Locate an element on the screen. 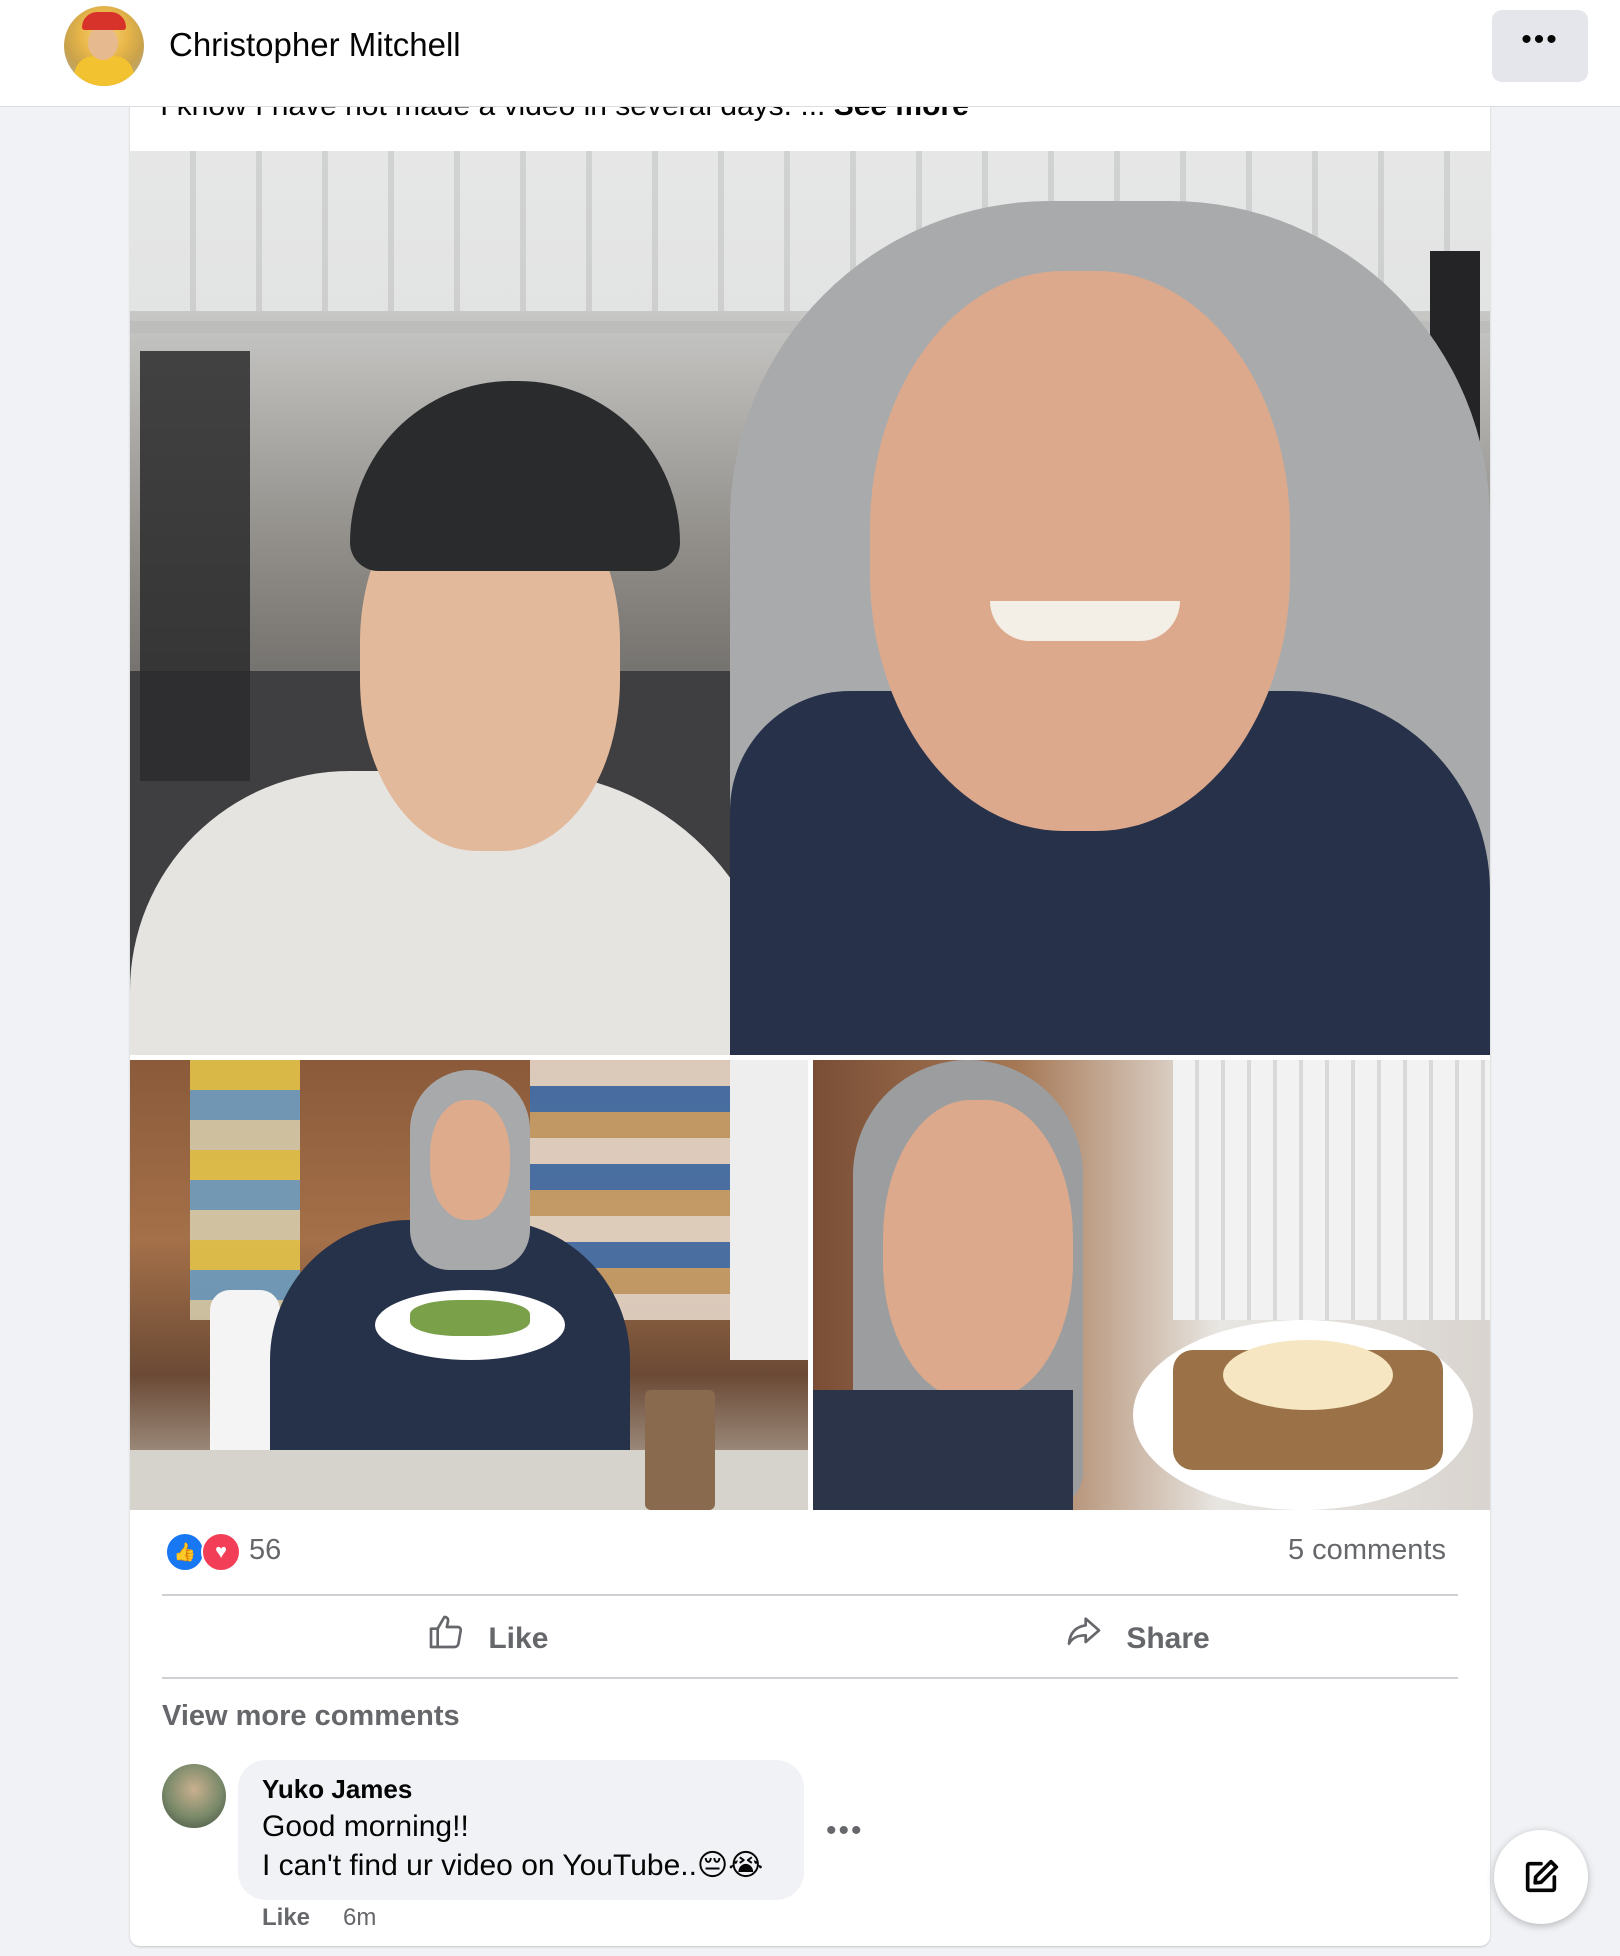  love-reaction-icon: ♥ is located at coordinates (221, 1552).